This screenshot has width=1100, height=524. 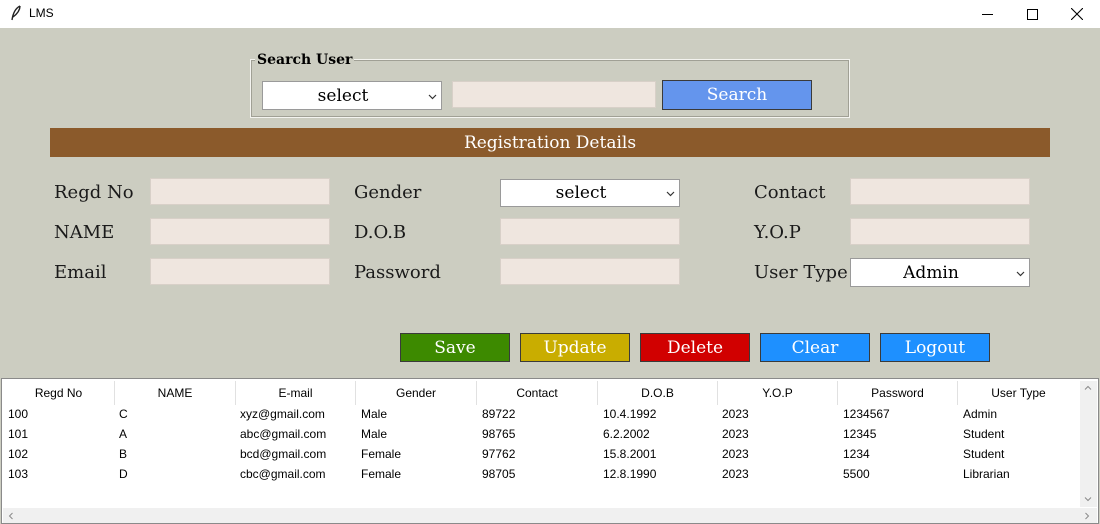 I want to click on contact-input, so click(x=940, y=191).